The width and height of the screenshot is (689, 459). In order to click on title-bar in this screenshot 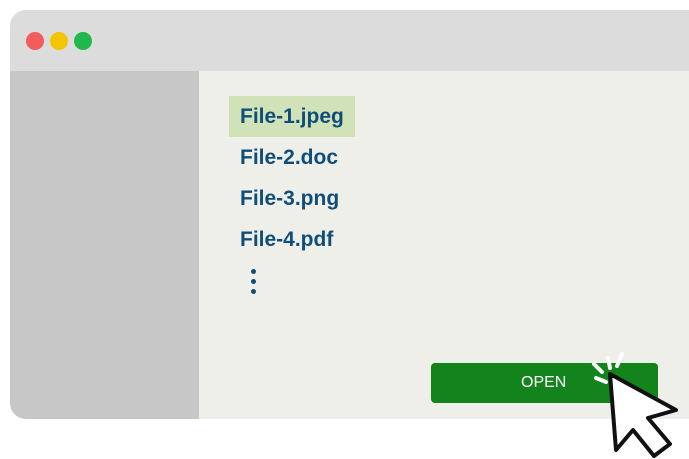, I will do `click(349, 40)`.